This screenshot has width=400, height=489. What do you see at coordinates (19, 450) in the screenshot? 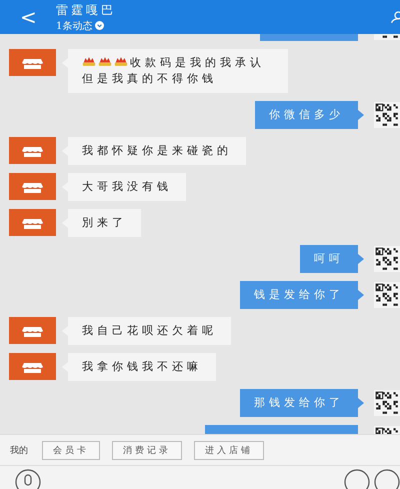
I see `menu-label: 我的` at bounding box center [19, 450].